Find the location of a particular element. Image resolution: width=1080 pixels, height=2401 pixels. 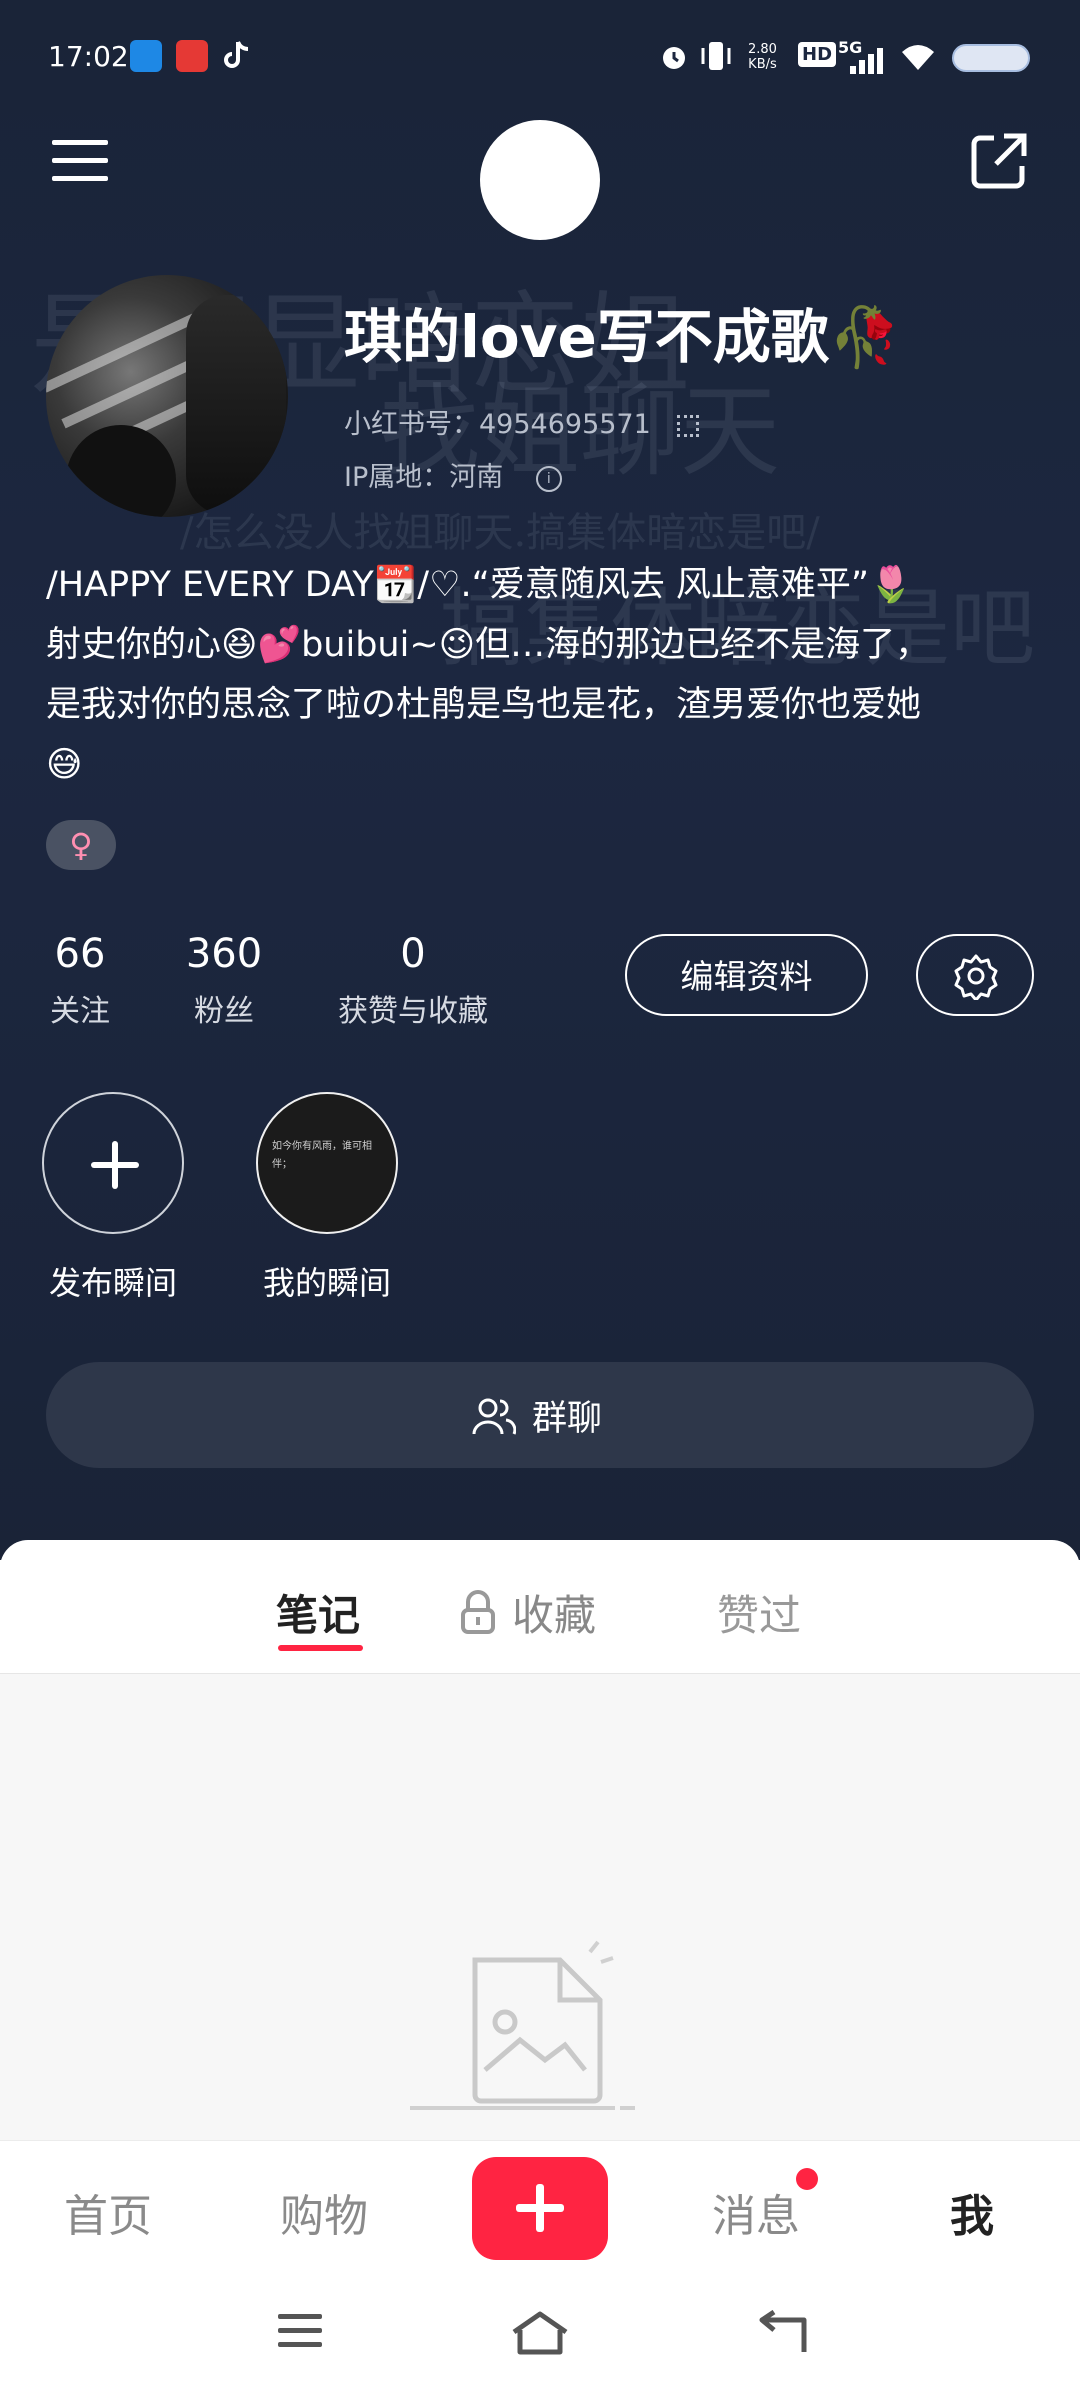

post-moment-label: 发布瞬间 is located at coordinates (112, 1283).